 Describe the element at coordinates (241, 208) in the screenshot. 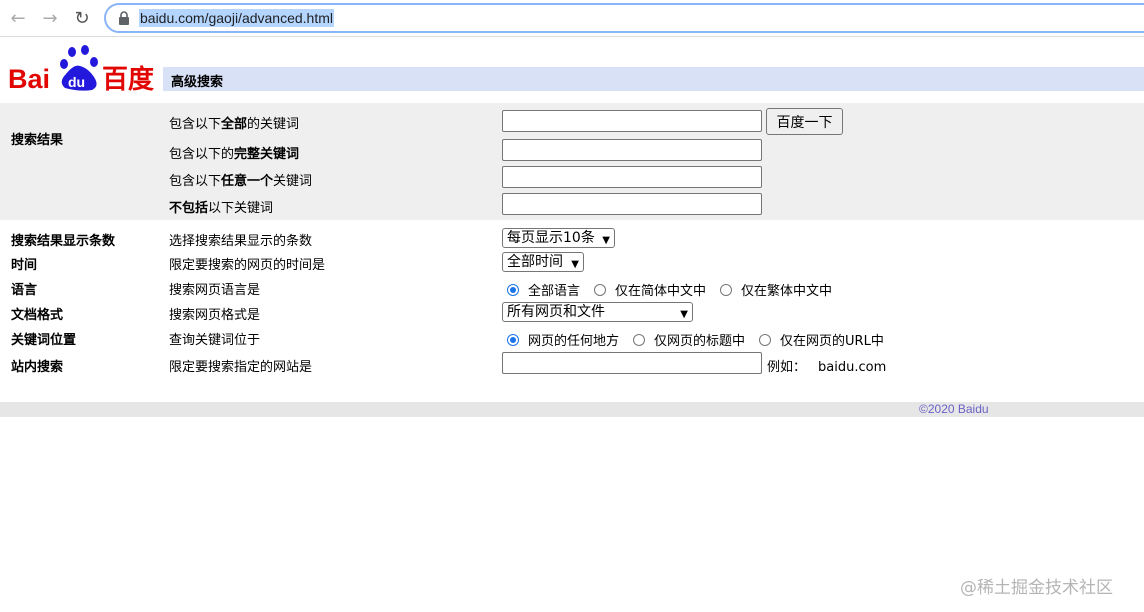

I see `row-suffix: 以下关键词` at that location.